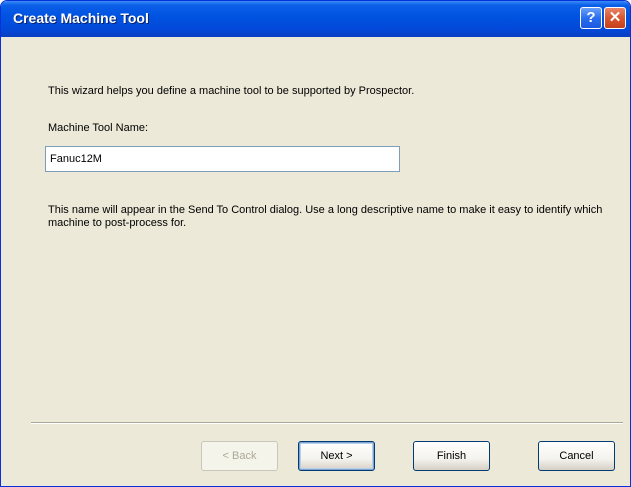 The height and width of the screenshot is (487, 631). I want to click on window-title: Create Machine Tool, so click(81, 18).